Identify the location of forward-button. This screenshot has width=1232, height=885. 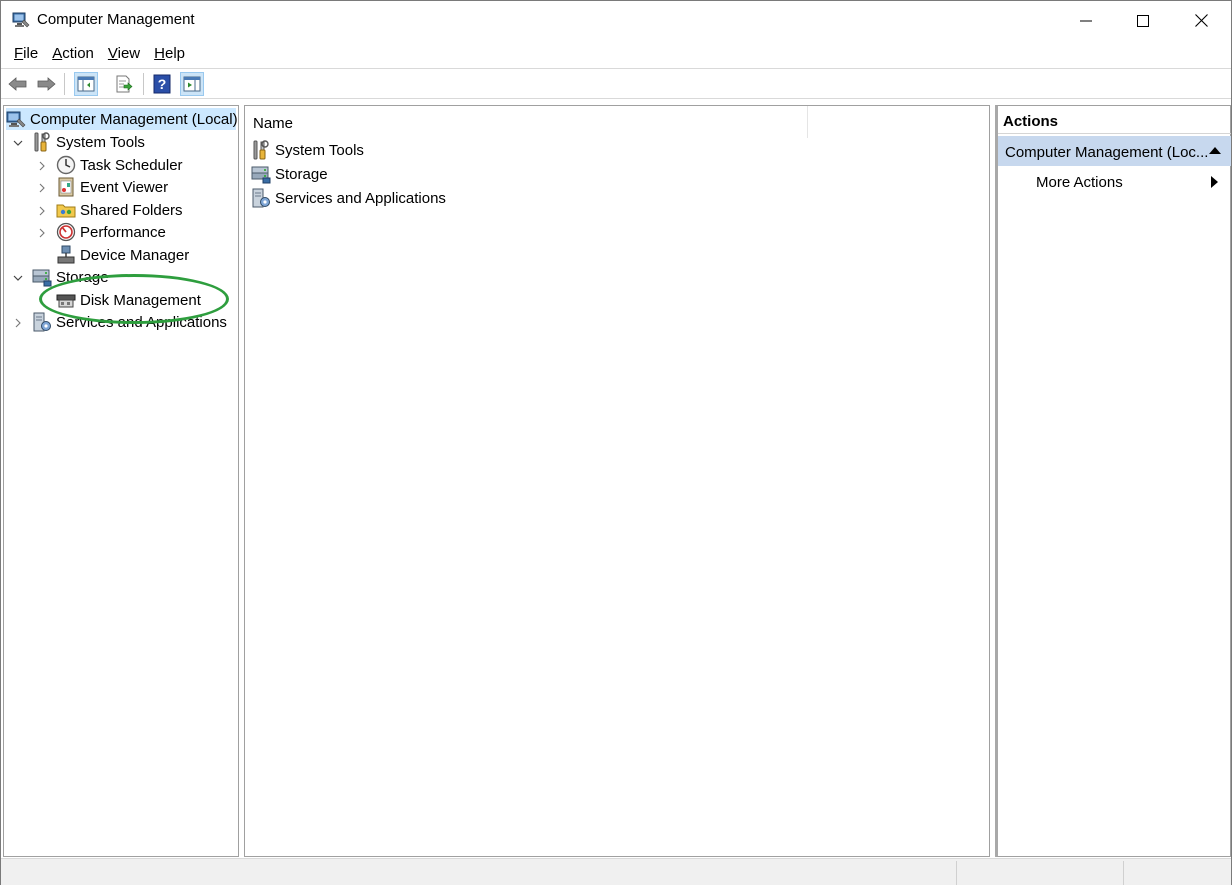
(46, 84).